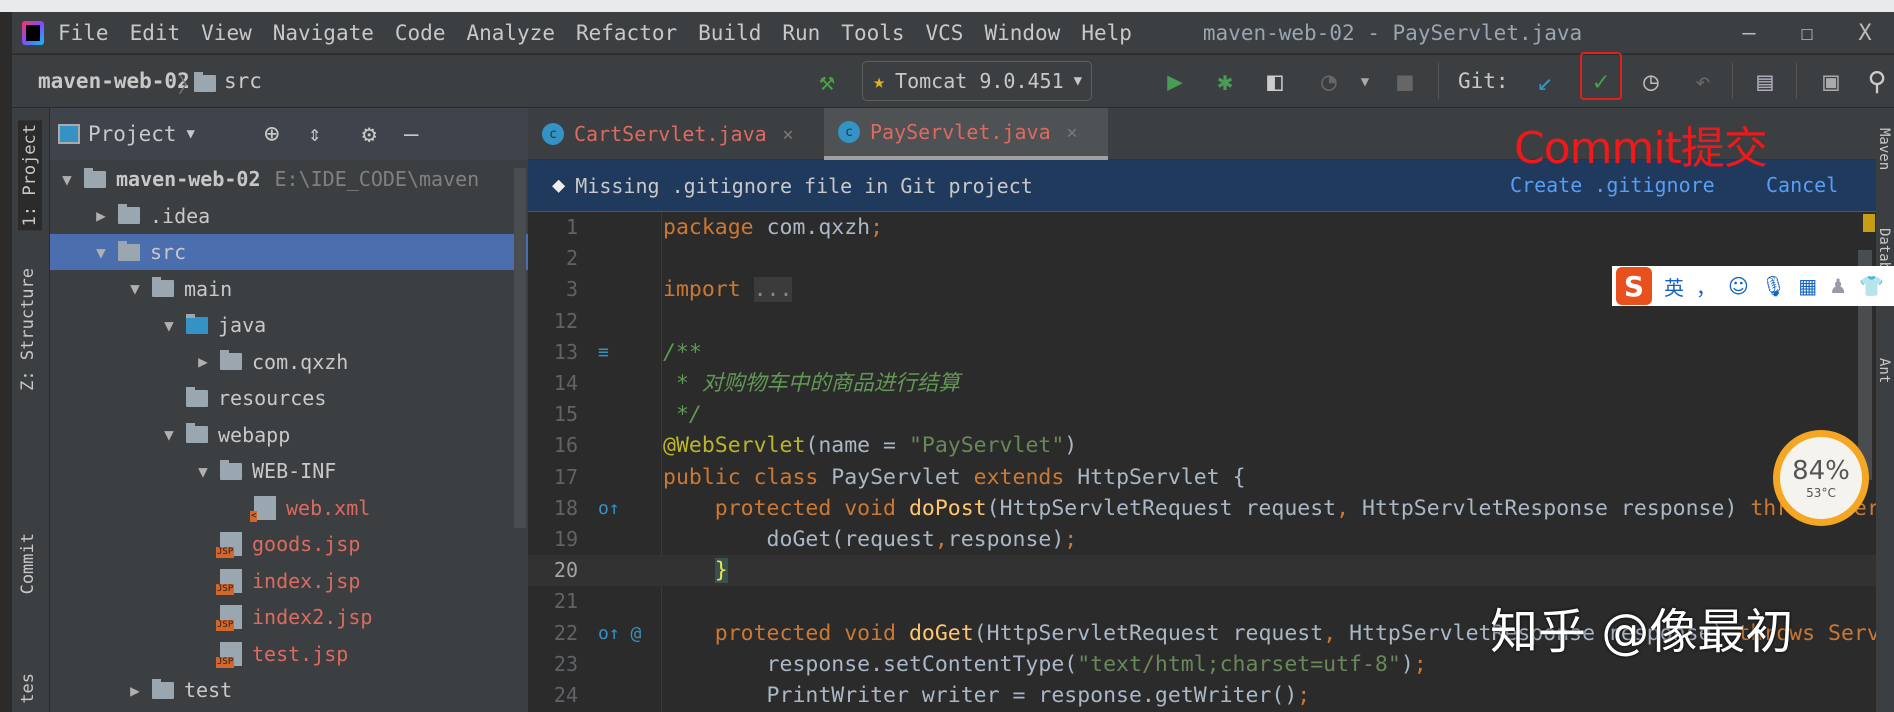 The height and width of the screenshot is (712, 1894). Describe the element at coordinates (243, 81) in the screenshot. I see `breadcrumb-folder: src` at that location.